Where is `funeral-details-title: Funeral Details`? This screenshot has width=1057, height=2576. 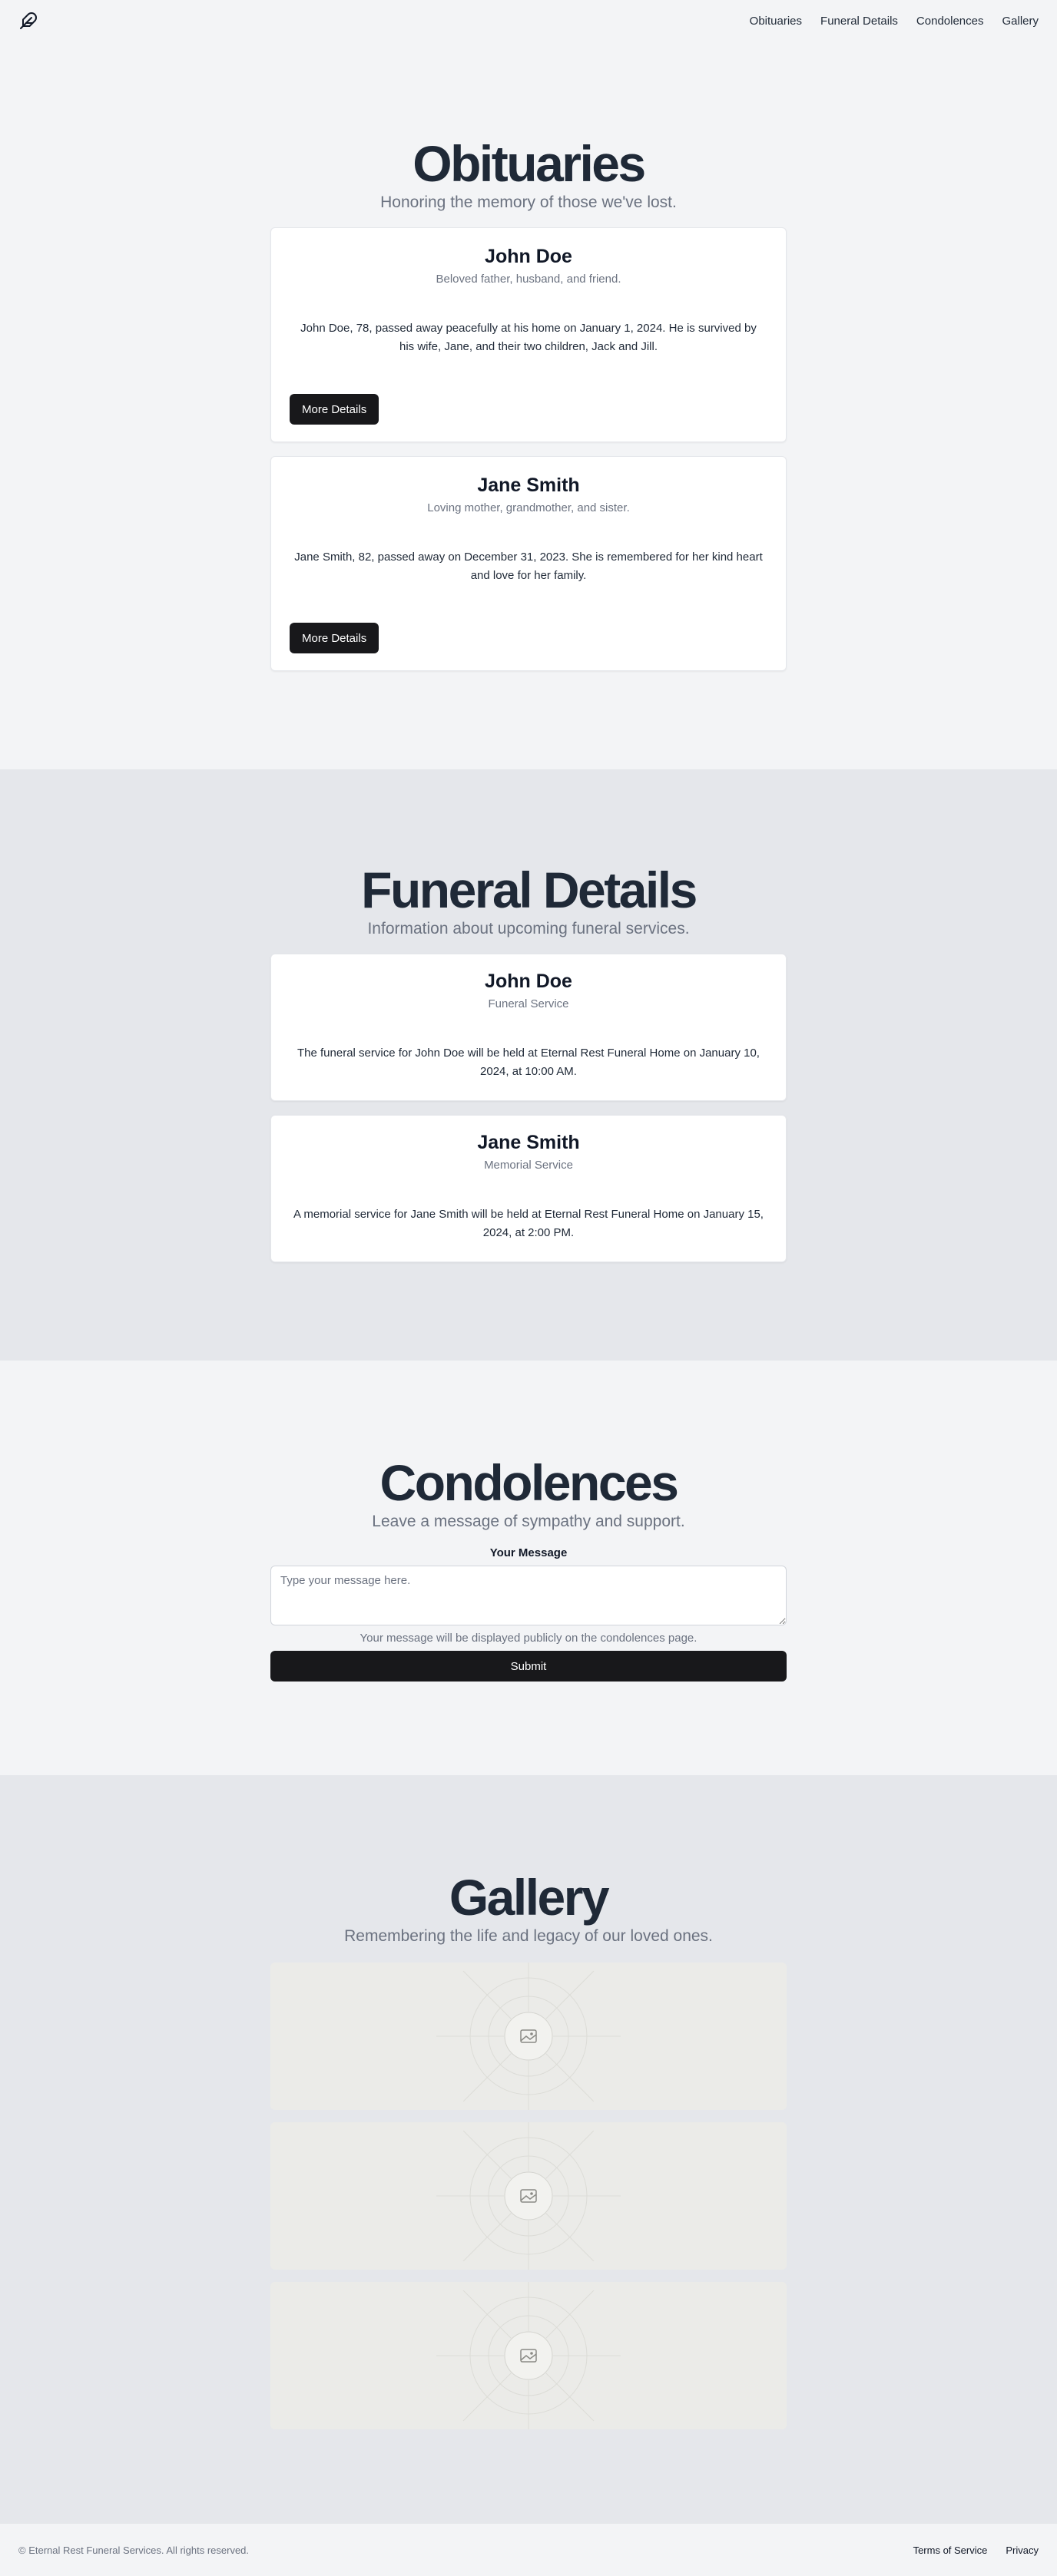 funeral-details-title: Funeral Details is located at coordinates (529, 889).